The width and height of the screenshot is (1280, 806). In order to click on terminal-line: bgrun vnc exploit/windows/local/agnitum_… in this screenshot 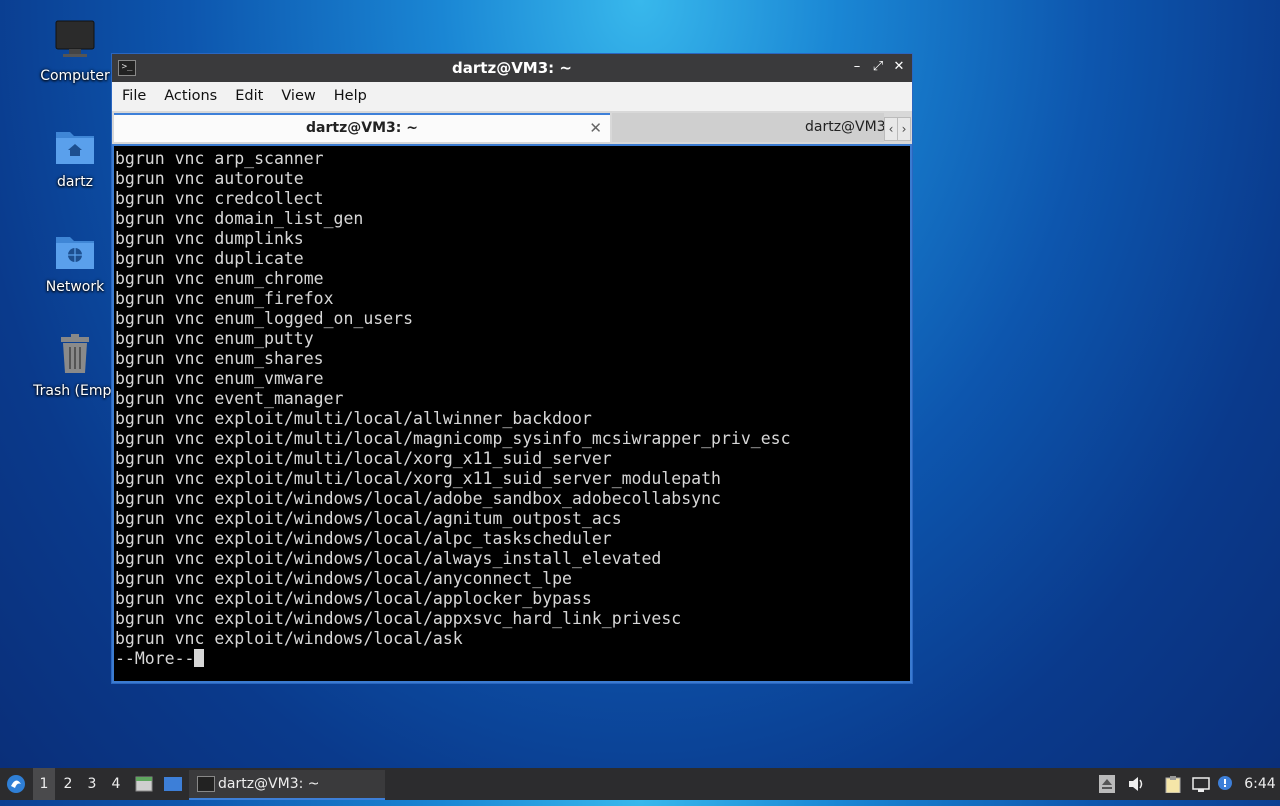, I will do `click(368, 518)`.